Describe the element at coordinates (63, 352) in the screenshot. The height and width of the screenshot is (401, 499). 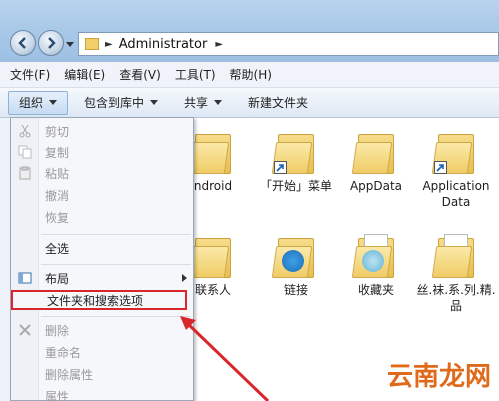
I see `menu-item-label: 重命名` at that location.